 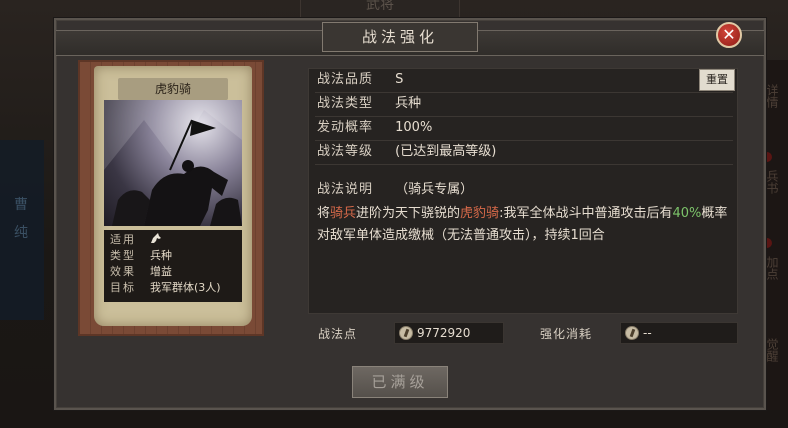 I want to click on type-row: 战法类型 兵种, so click(x=369, y=104).